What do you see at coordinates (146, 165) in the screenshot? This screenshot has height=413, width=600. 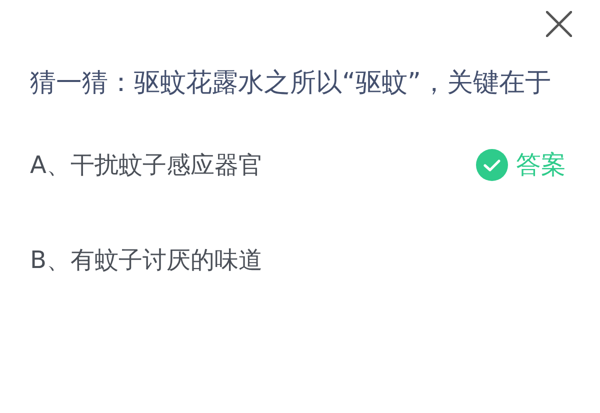 I see `option-text: A、干扰蚊子感应器官` at bounding box center [146, 165].